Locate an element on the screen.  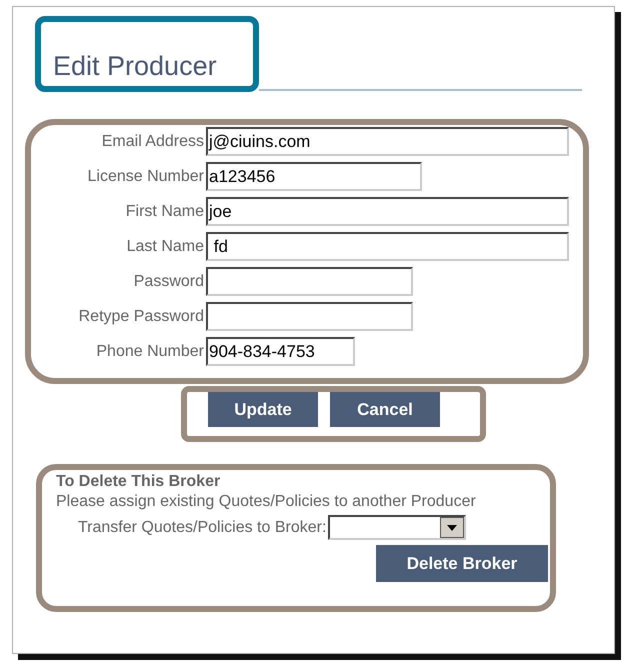
field-label: Last Name is located at coordinates (165, 246).